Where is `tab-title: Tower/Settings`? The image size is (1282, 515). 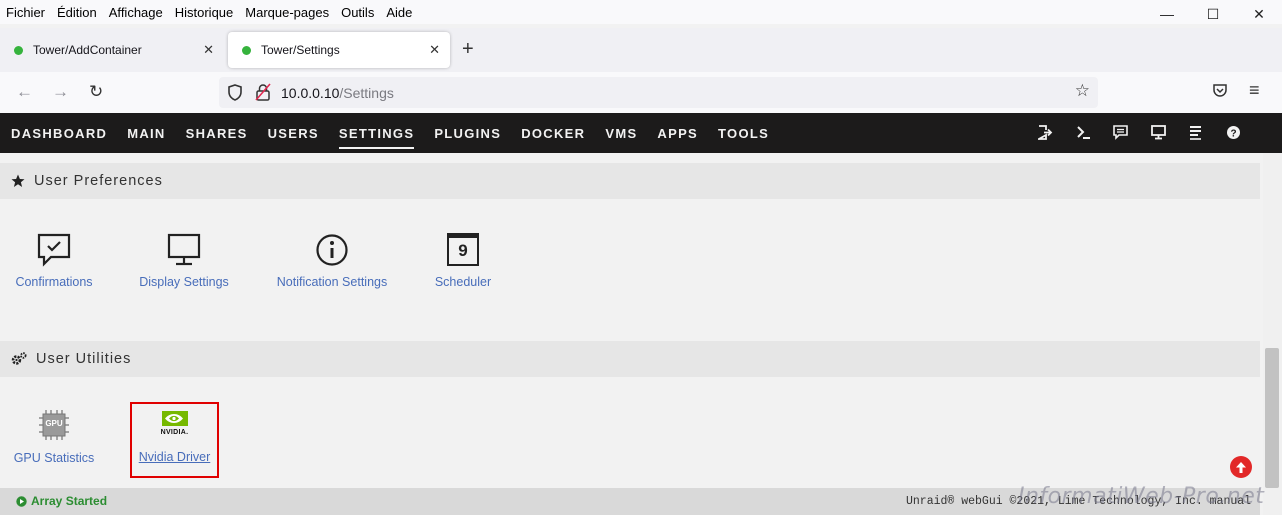
tab-title: Tower/Settings is located at coordinates (300, 50).